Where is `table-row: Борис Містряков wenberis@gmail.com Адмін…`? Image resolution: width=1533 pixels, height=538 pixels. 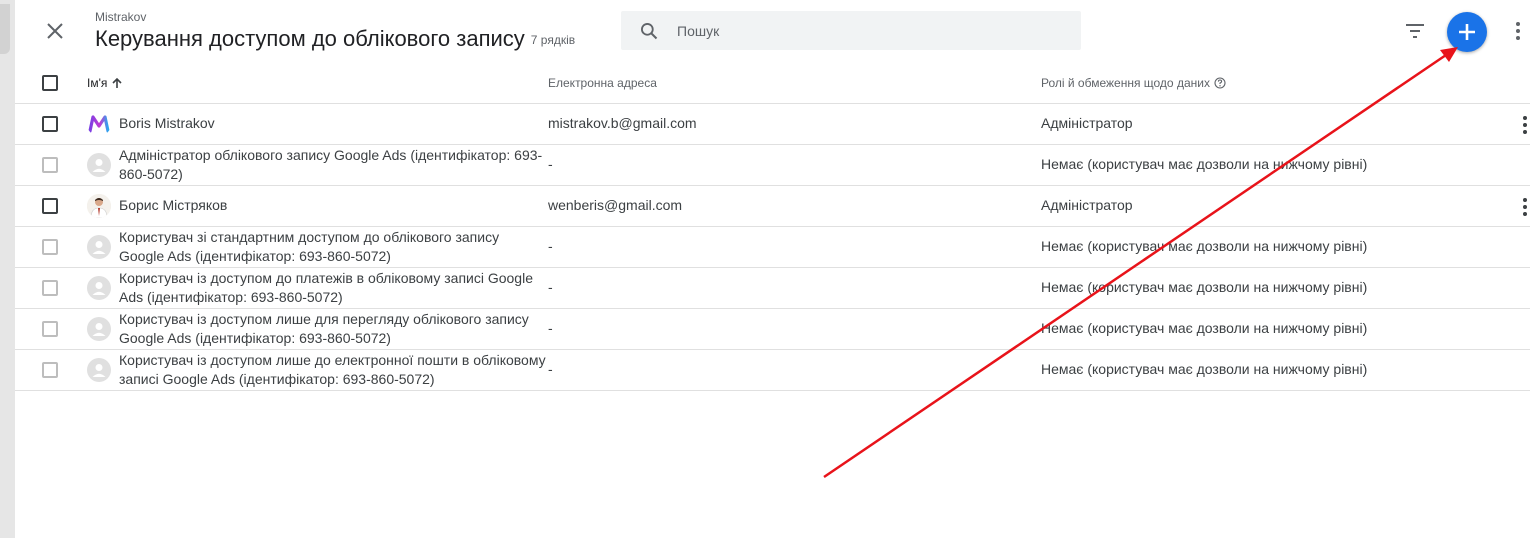
table-row: Борис Містряков wenberis@gmail.com Адмін… is located at coordinates (772, 206).